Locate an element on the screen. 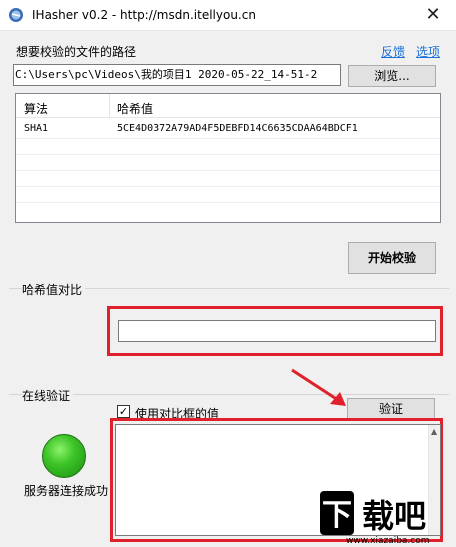  app-icon is located at coordinates (16, 15).